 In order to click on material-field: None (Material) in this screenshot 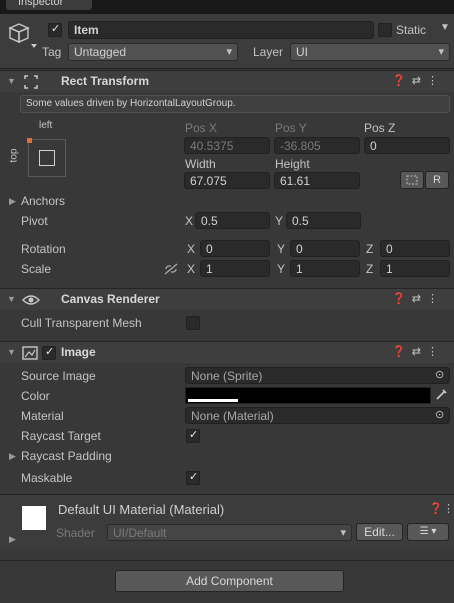, I will do `click(317, 415)`.